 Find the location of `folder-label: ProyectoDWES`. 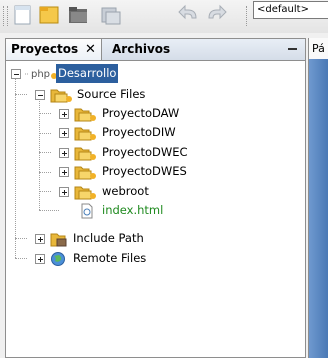

folder-label: ProyectoDWES is located at coordinates (144, 171).